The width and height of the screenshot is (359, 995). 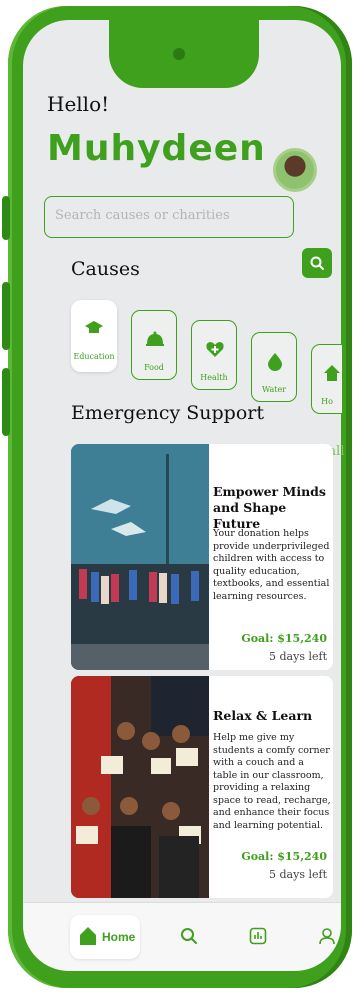 I want to click on emergency-heading: Emergency Support, so click(x=168, y=413).